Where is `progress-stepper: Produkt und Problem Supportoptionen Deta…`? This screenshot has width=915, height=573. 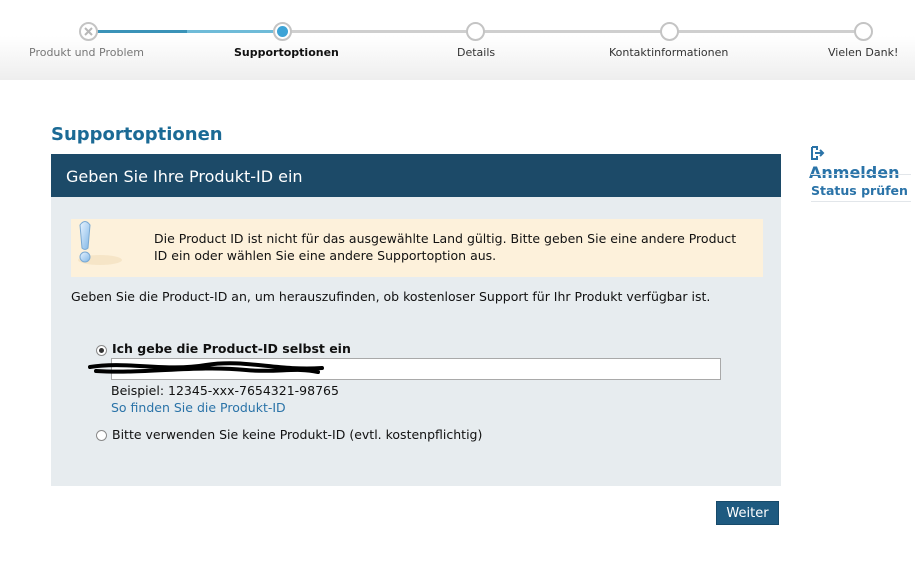
progress-stepper: Produkt und Problem Supportoptionen Deta… is located at coordinates (457, 40).